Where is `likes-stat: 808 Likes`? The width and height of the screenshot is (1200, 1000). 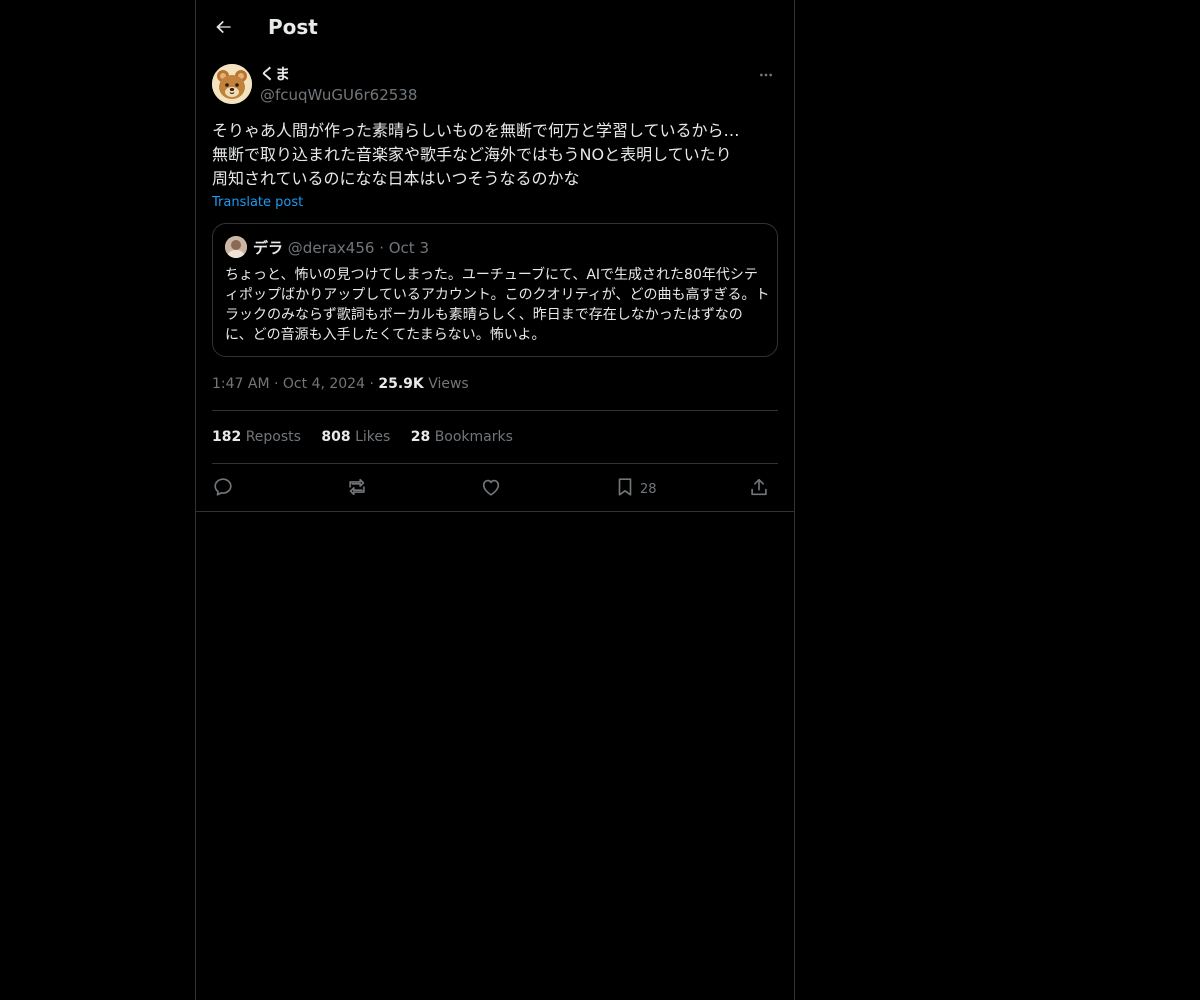 likes-stat: 808 Likes is located at coordinates (355, 437).